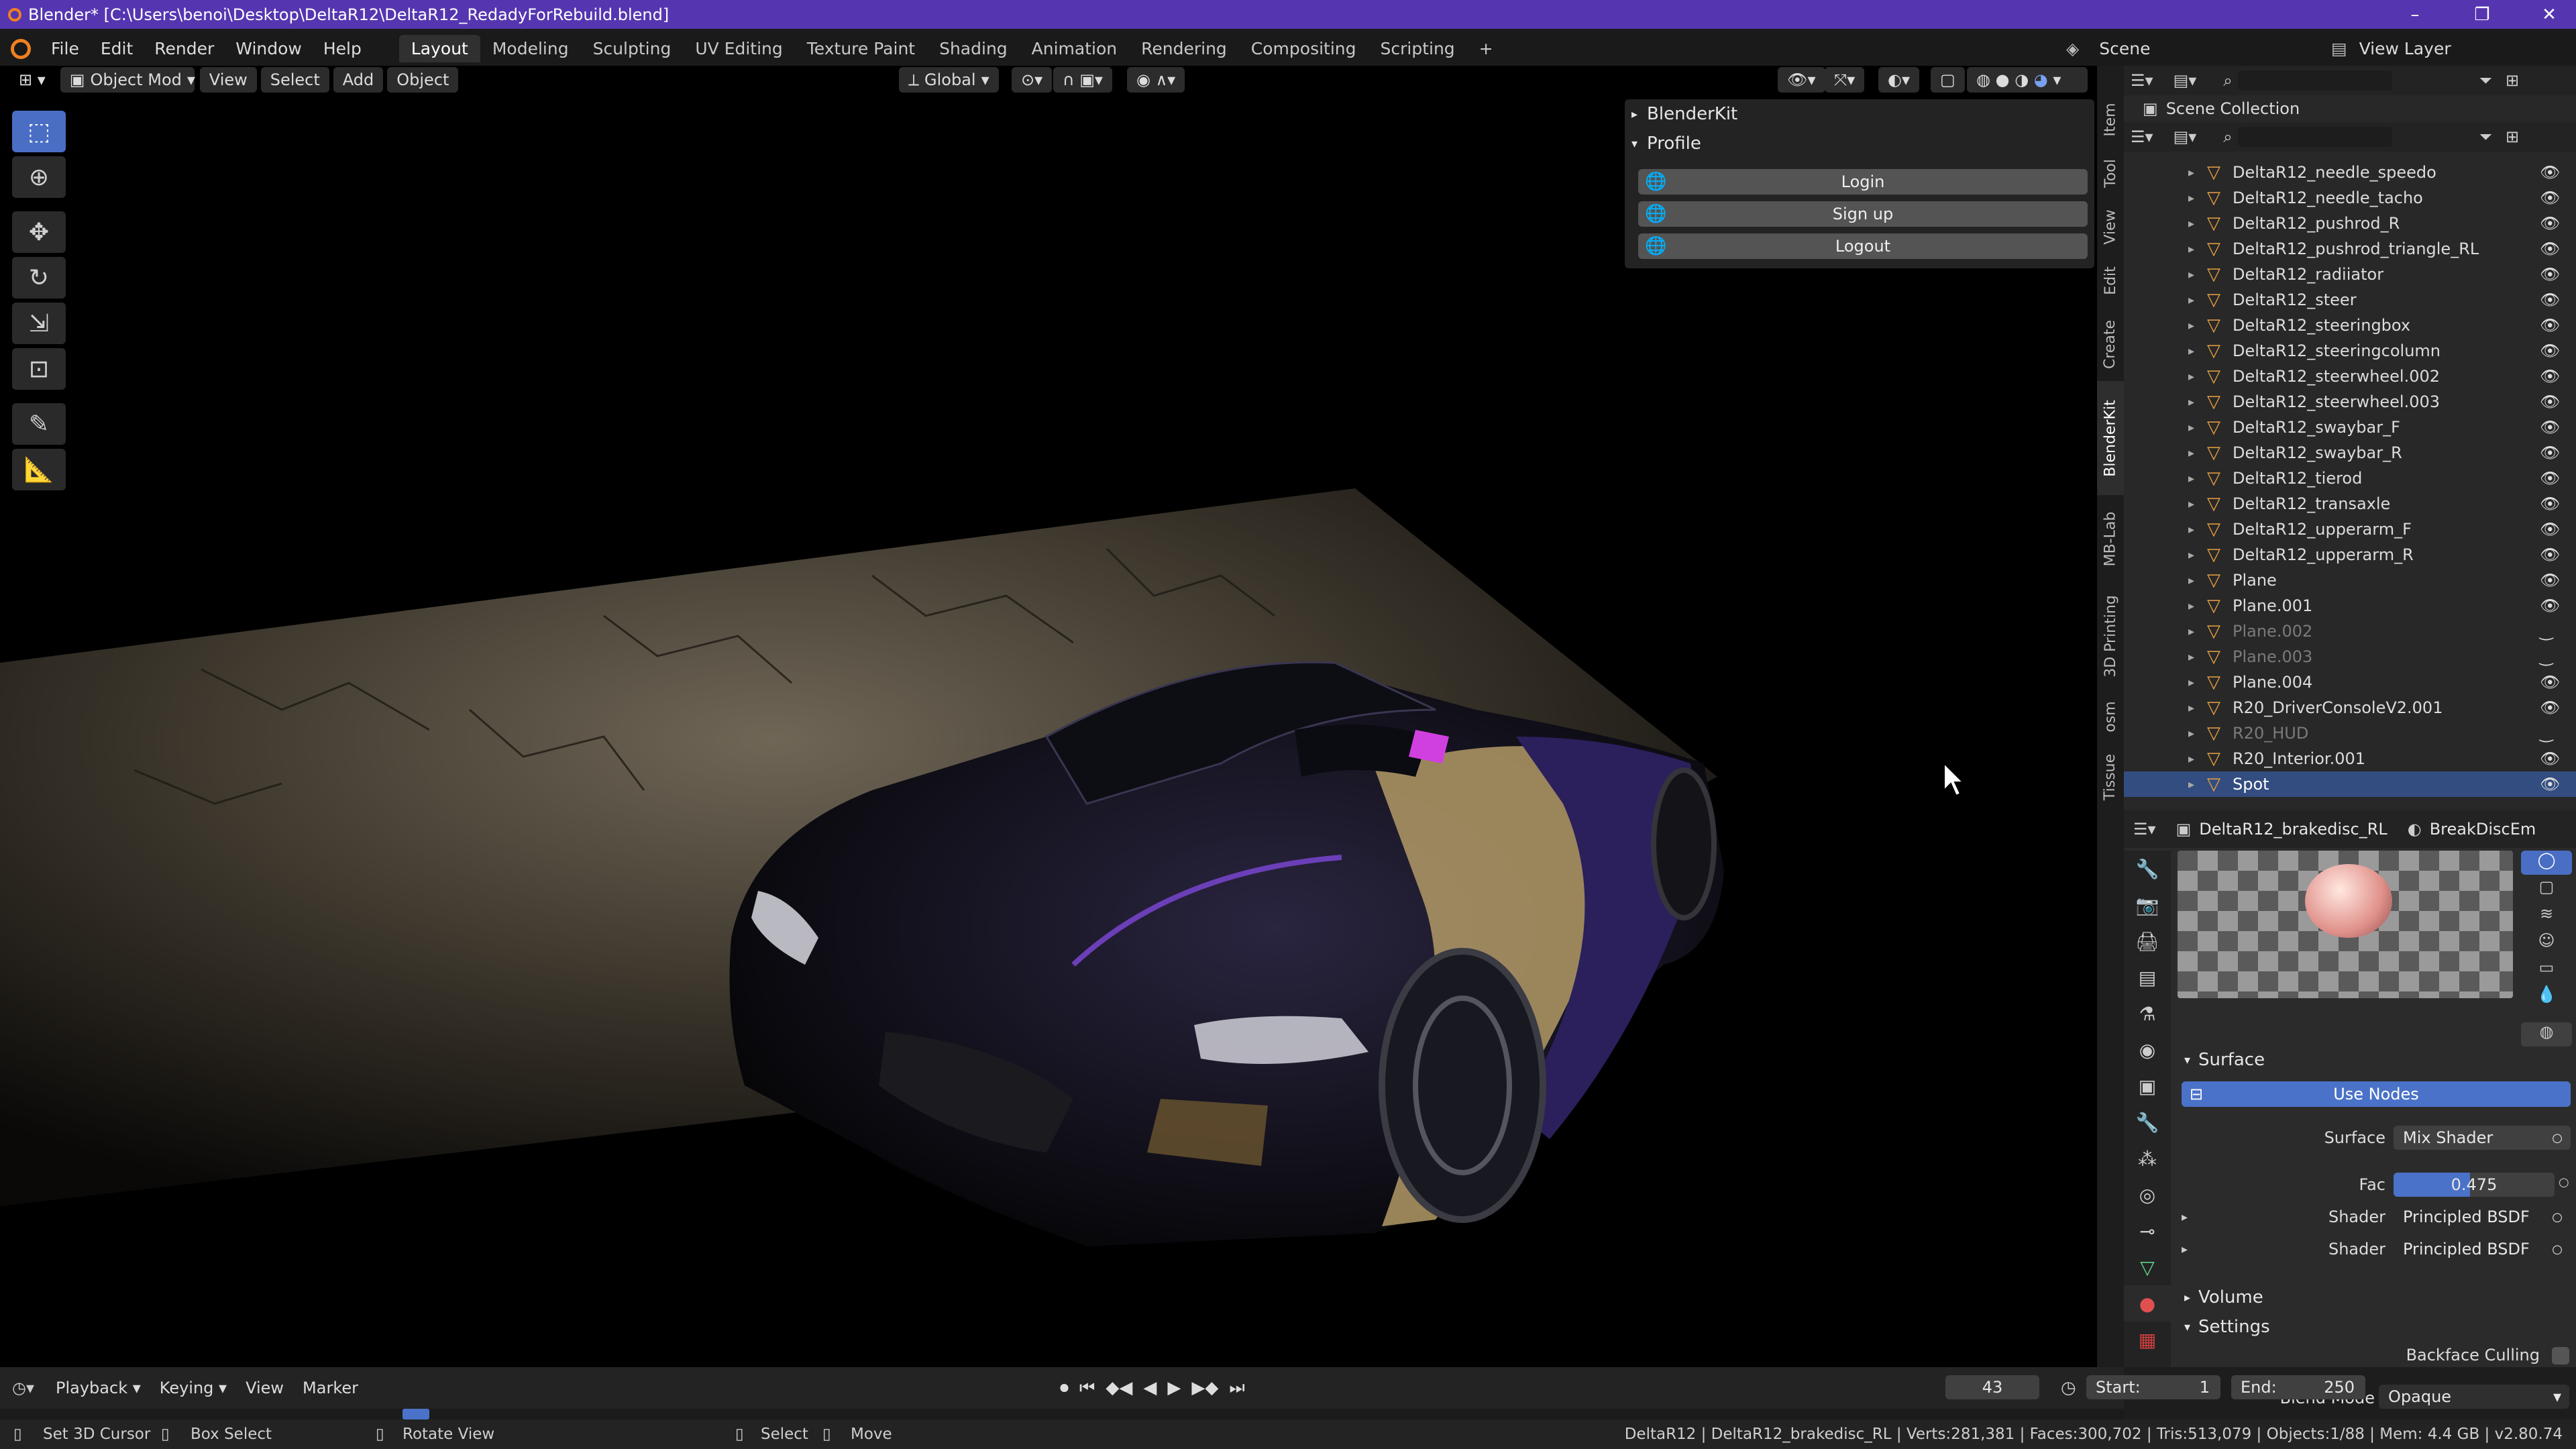  What do you see at coordinates (2482, 1249) in the screenshot?
I see `shader-2-field: Principled BSDF ○` at bounding box center [2482, 1249].